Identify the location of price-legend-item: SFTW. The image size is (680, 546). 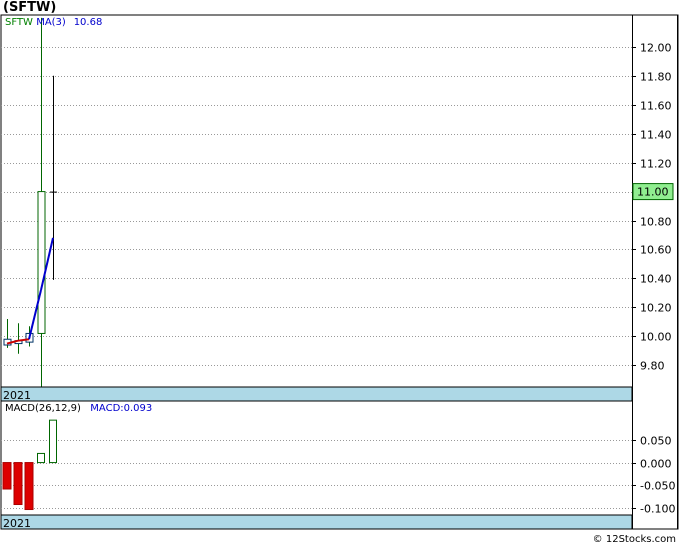
(19, 22).